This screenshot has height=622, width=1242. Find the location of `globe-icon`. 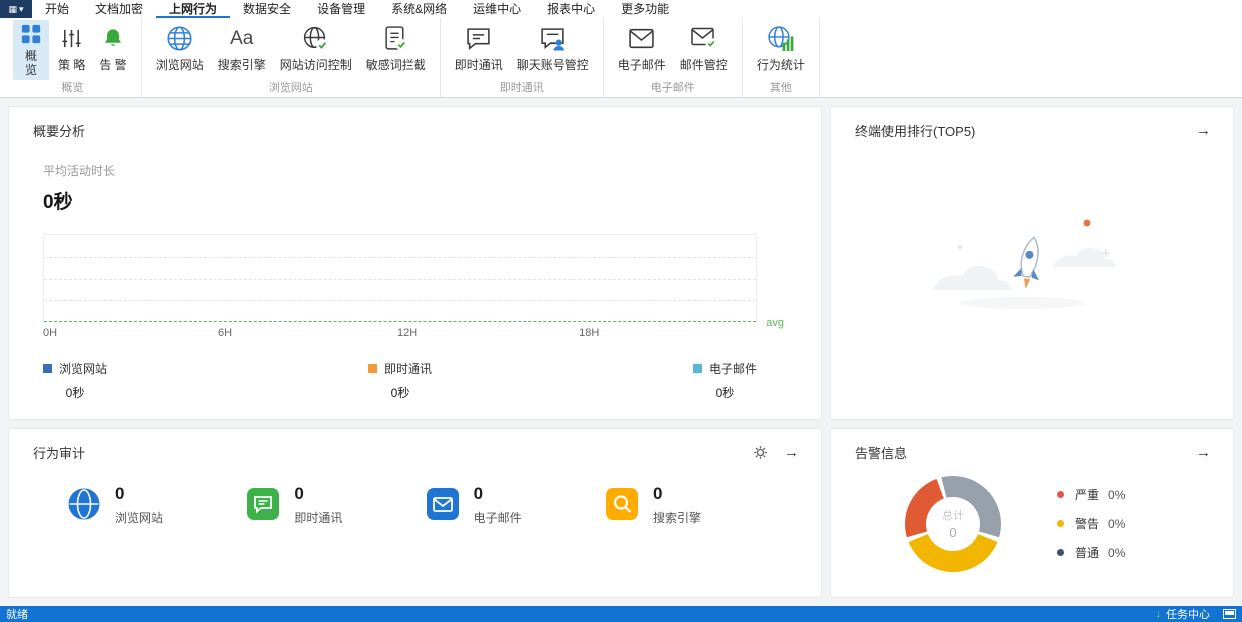

globe-icon is located at coordinates (84, 505).